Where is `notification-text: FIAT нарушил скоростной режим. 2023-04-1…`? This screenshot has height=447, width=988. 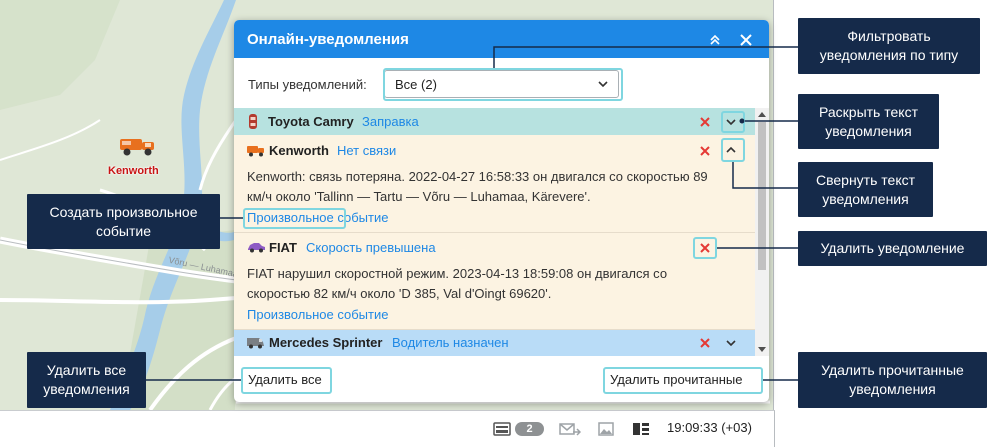
notification-text: FIAT нарушил скоростной режим. 2023-04-1… is located at coordinates (457, 283).